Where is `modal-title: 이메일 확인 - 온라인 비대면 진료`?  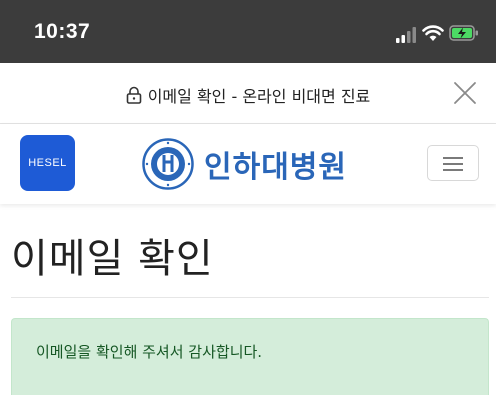 modal-title: 이메일 확인 - 온라인 비대면 진료 is located at coordinates (259, 96).